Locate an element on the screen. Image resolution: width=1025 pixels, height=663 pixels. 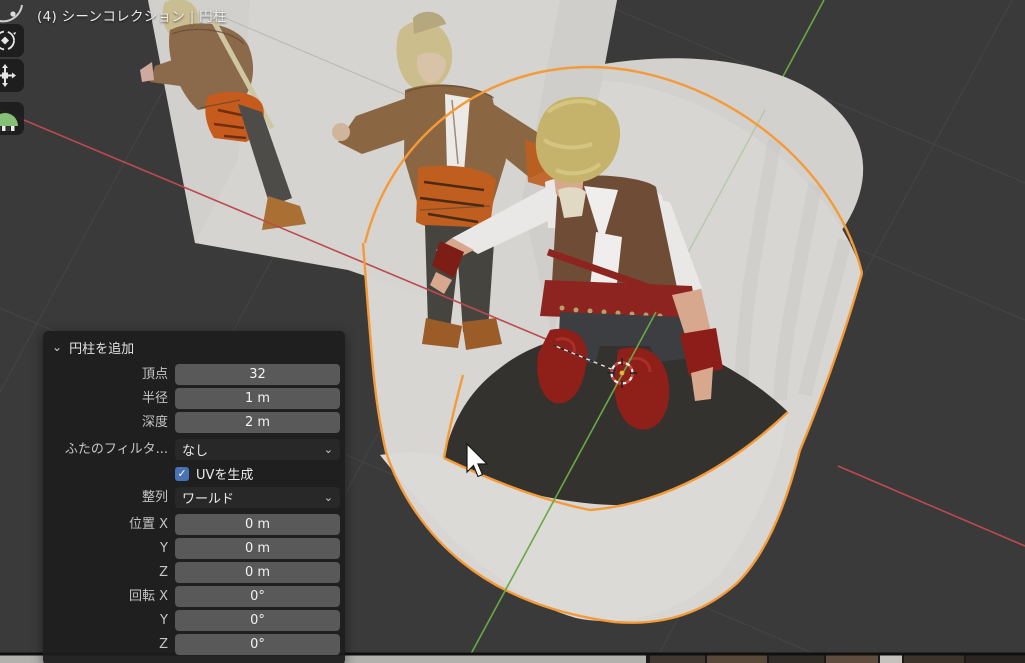
row-rotation-x: 回転 X 0° is located at coordinates (191, 596).